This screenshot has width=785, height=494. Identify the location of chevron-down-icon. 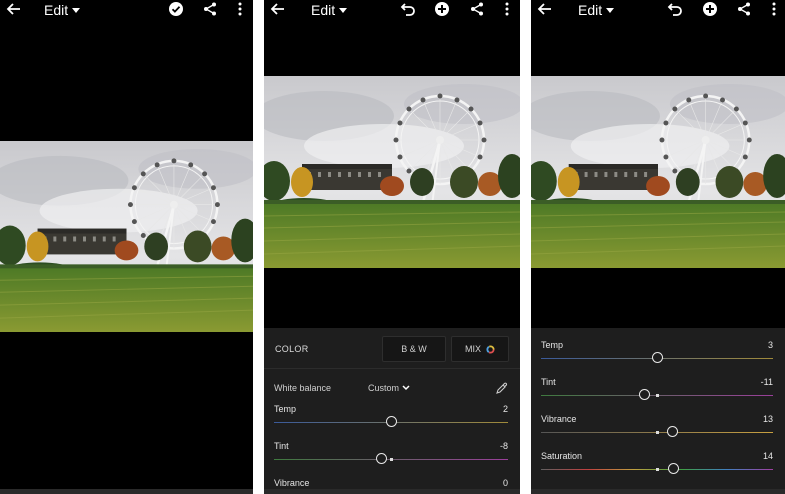
(406, 388).